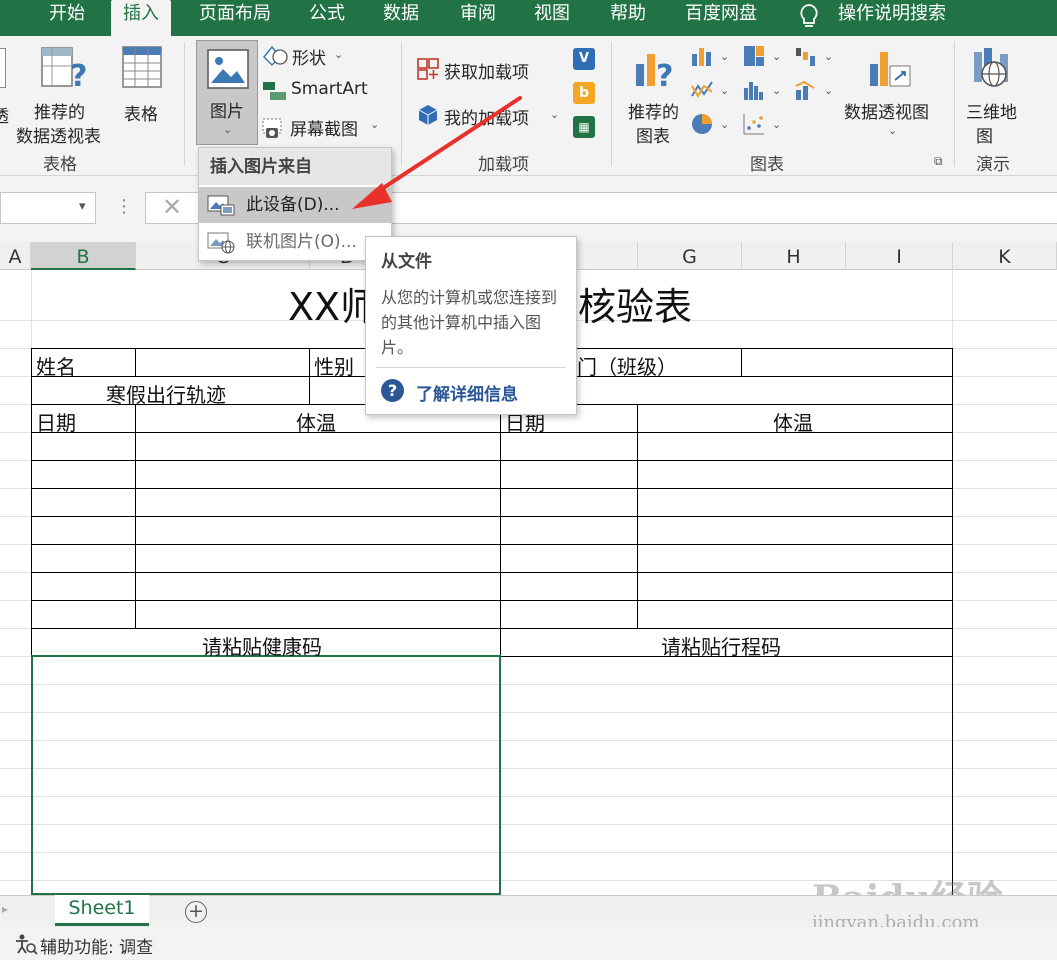 This screenshot has width=1057, height=960. Describe the element at coordinates (196, 912) in the screenshot. I see `add-sheet-icon: +` at that location.